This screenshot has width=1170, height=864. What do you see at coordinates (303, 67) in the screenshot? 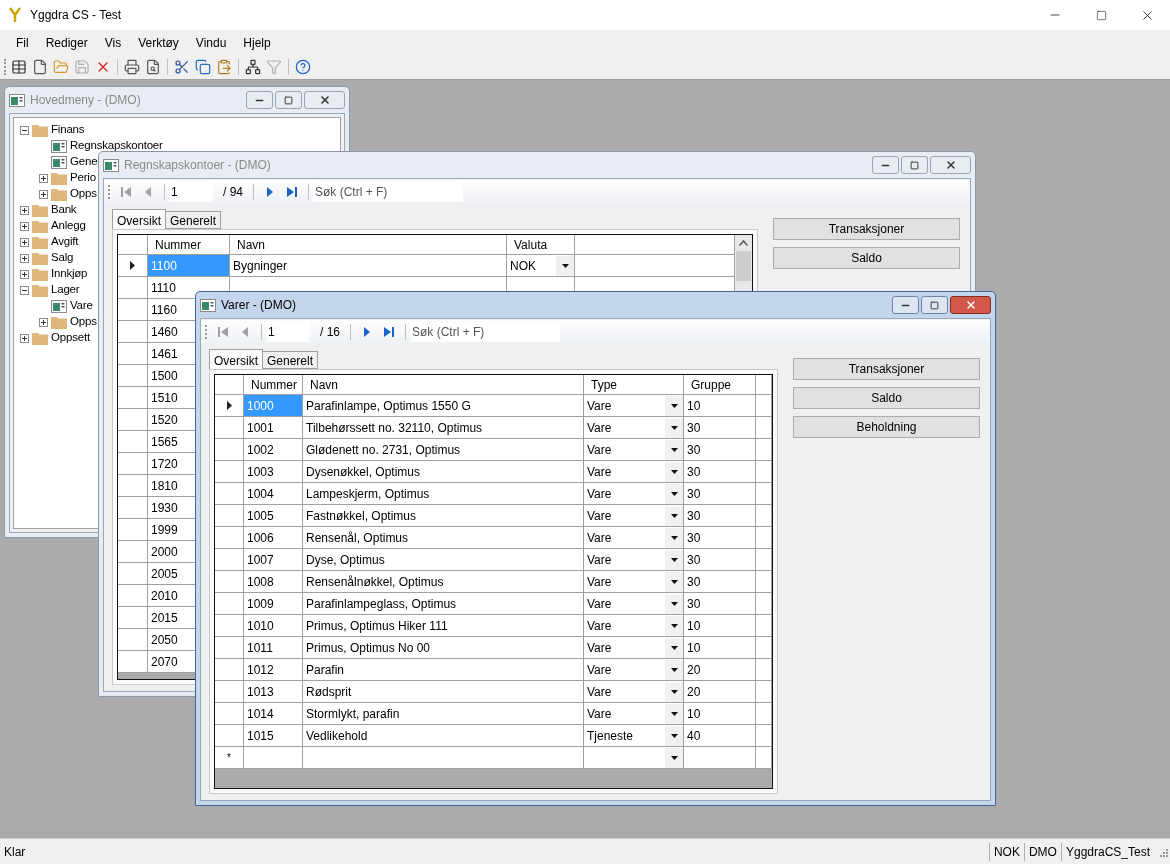
I see `help-icon` at bounding box center [303, 67].